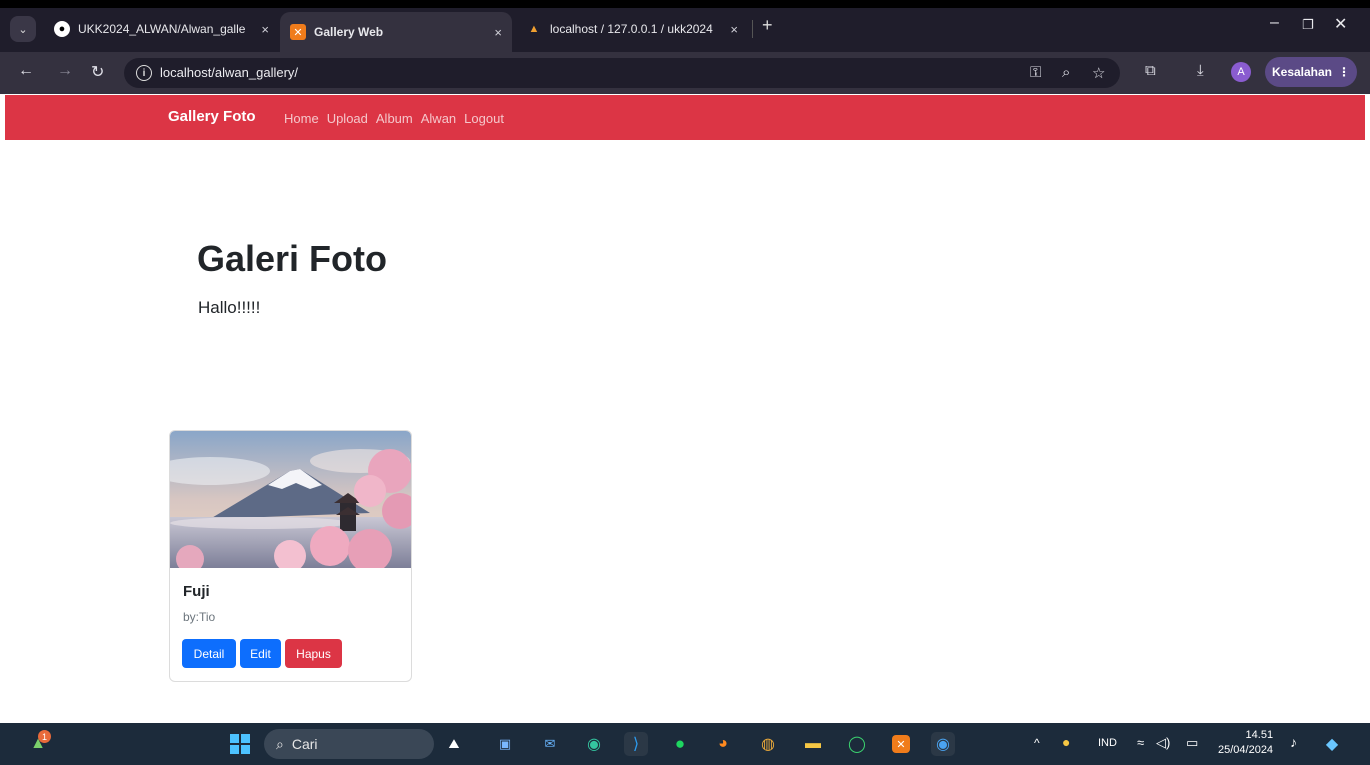 The image size is (1370, 765). Describe the element at coordinates (768, 744) in the screenshot. I see `chrome-dev-icon: ◍` at that location.